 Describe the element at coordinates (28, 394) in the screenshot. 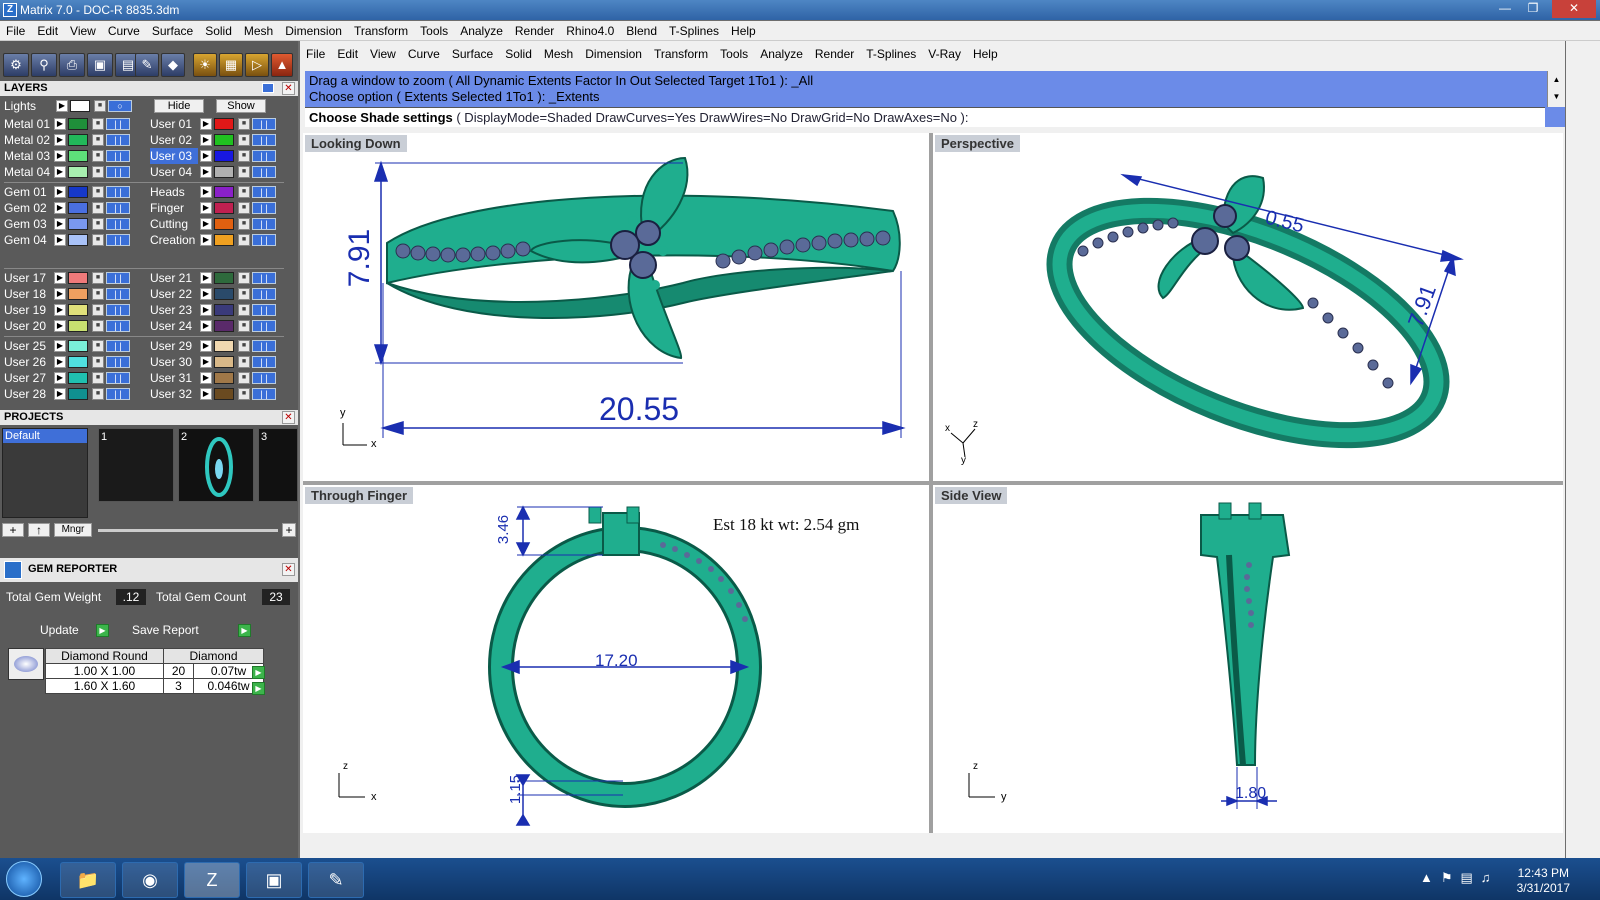

I see `layer-name: User 28` at that location.